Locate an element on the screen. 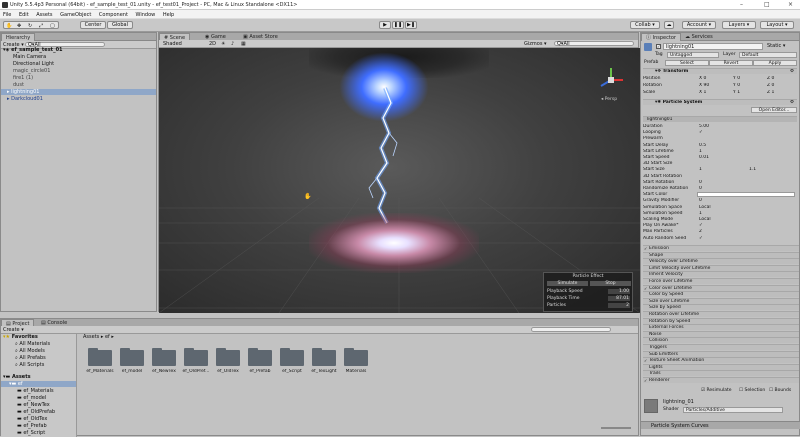 This screenshot has height=437, width=800. particle-module-row: ✓ Color over Lifetime is located at coordinates (721, 287).